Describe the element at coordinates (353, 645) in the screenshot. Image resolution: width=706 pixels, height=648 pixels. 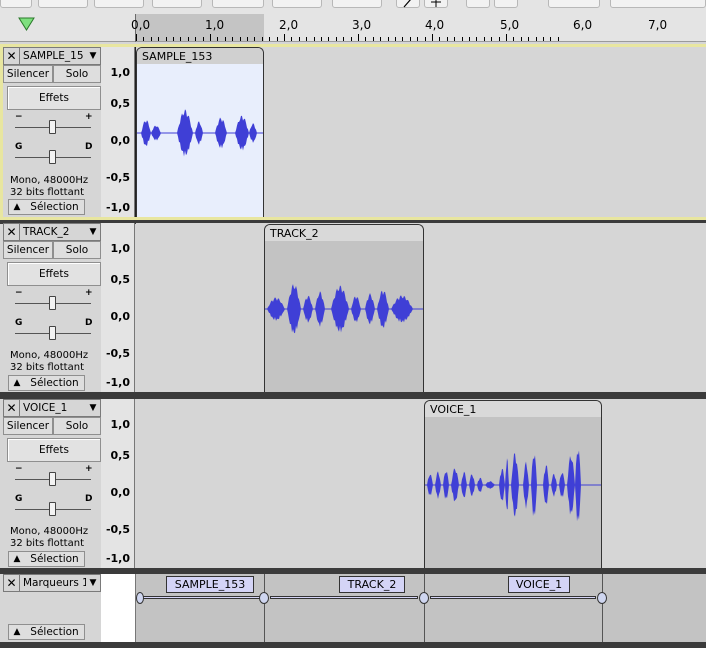
I see `bottom-border` at that location.